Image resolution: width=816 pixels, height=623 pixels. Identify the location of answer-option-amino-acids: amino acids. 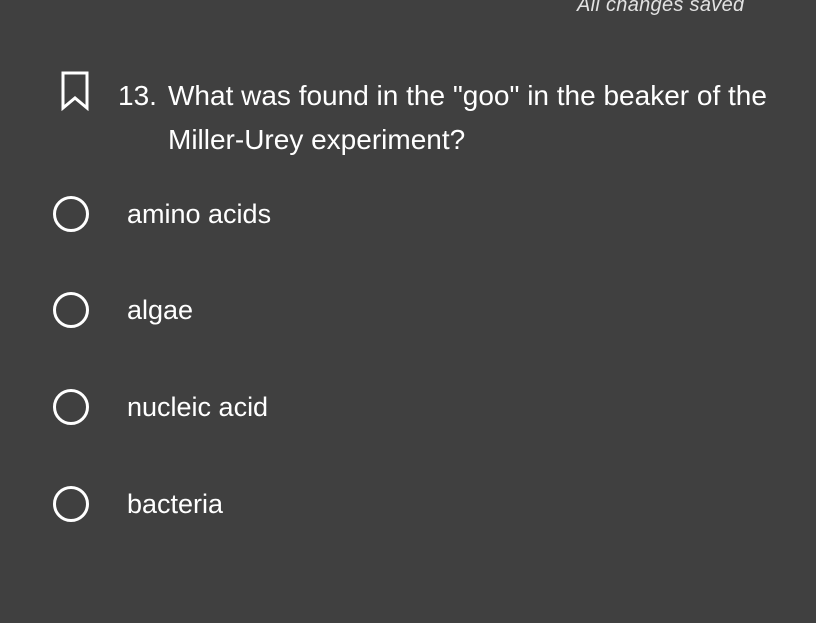
(253, 214).